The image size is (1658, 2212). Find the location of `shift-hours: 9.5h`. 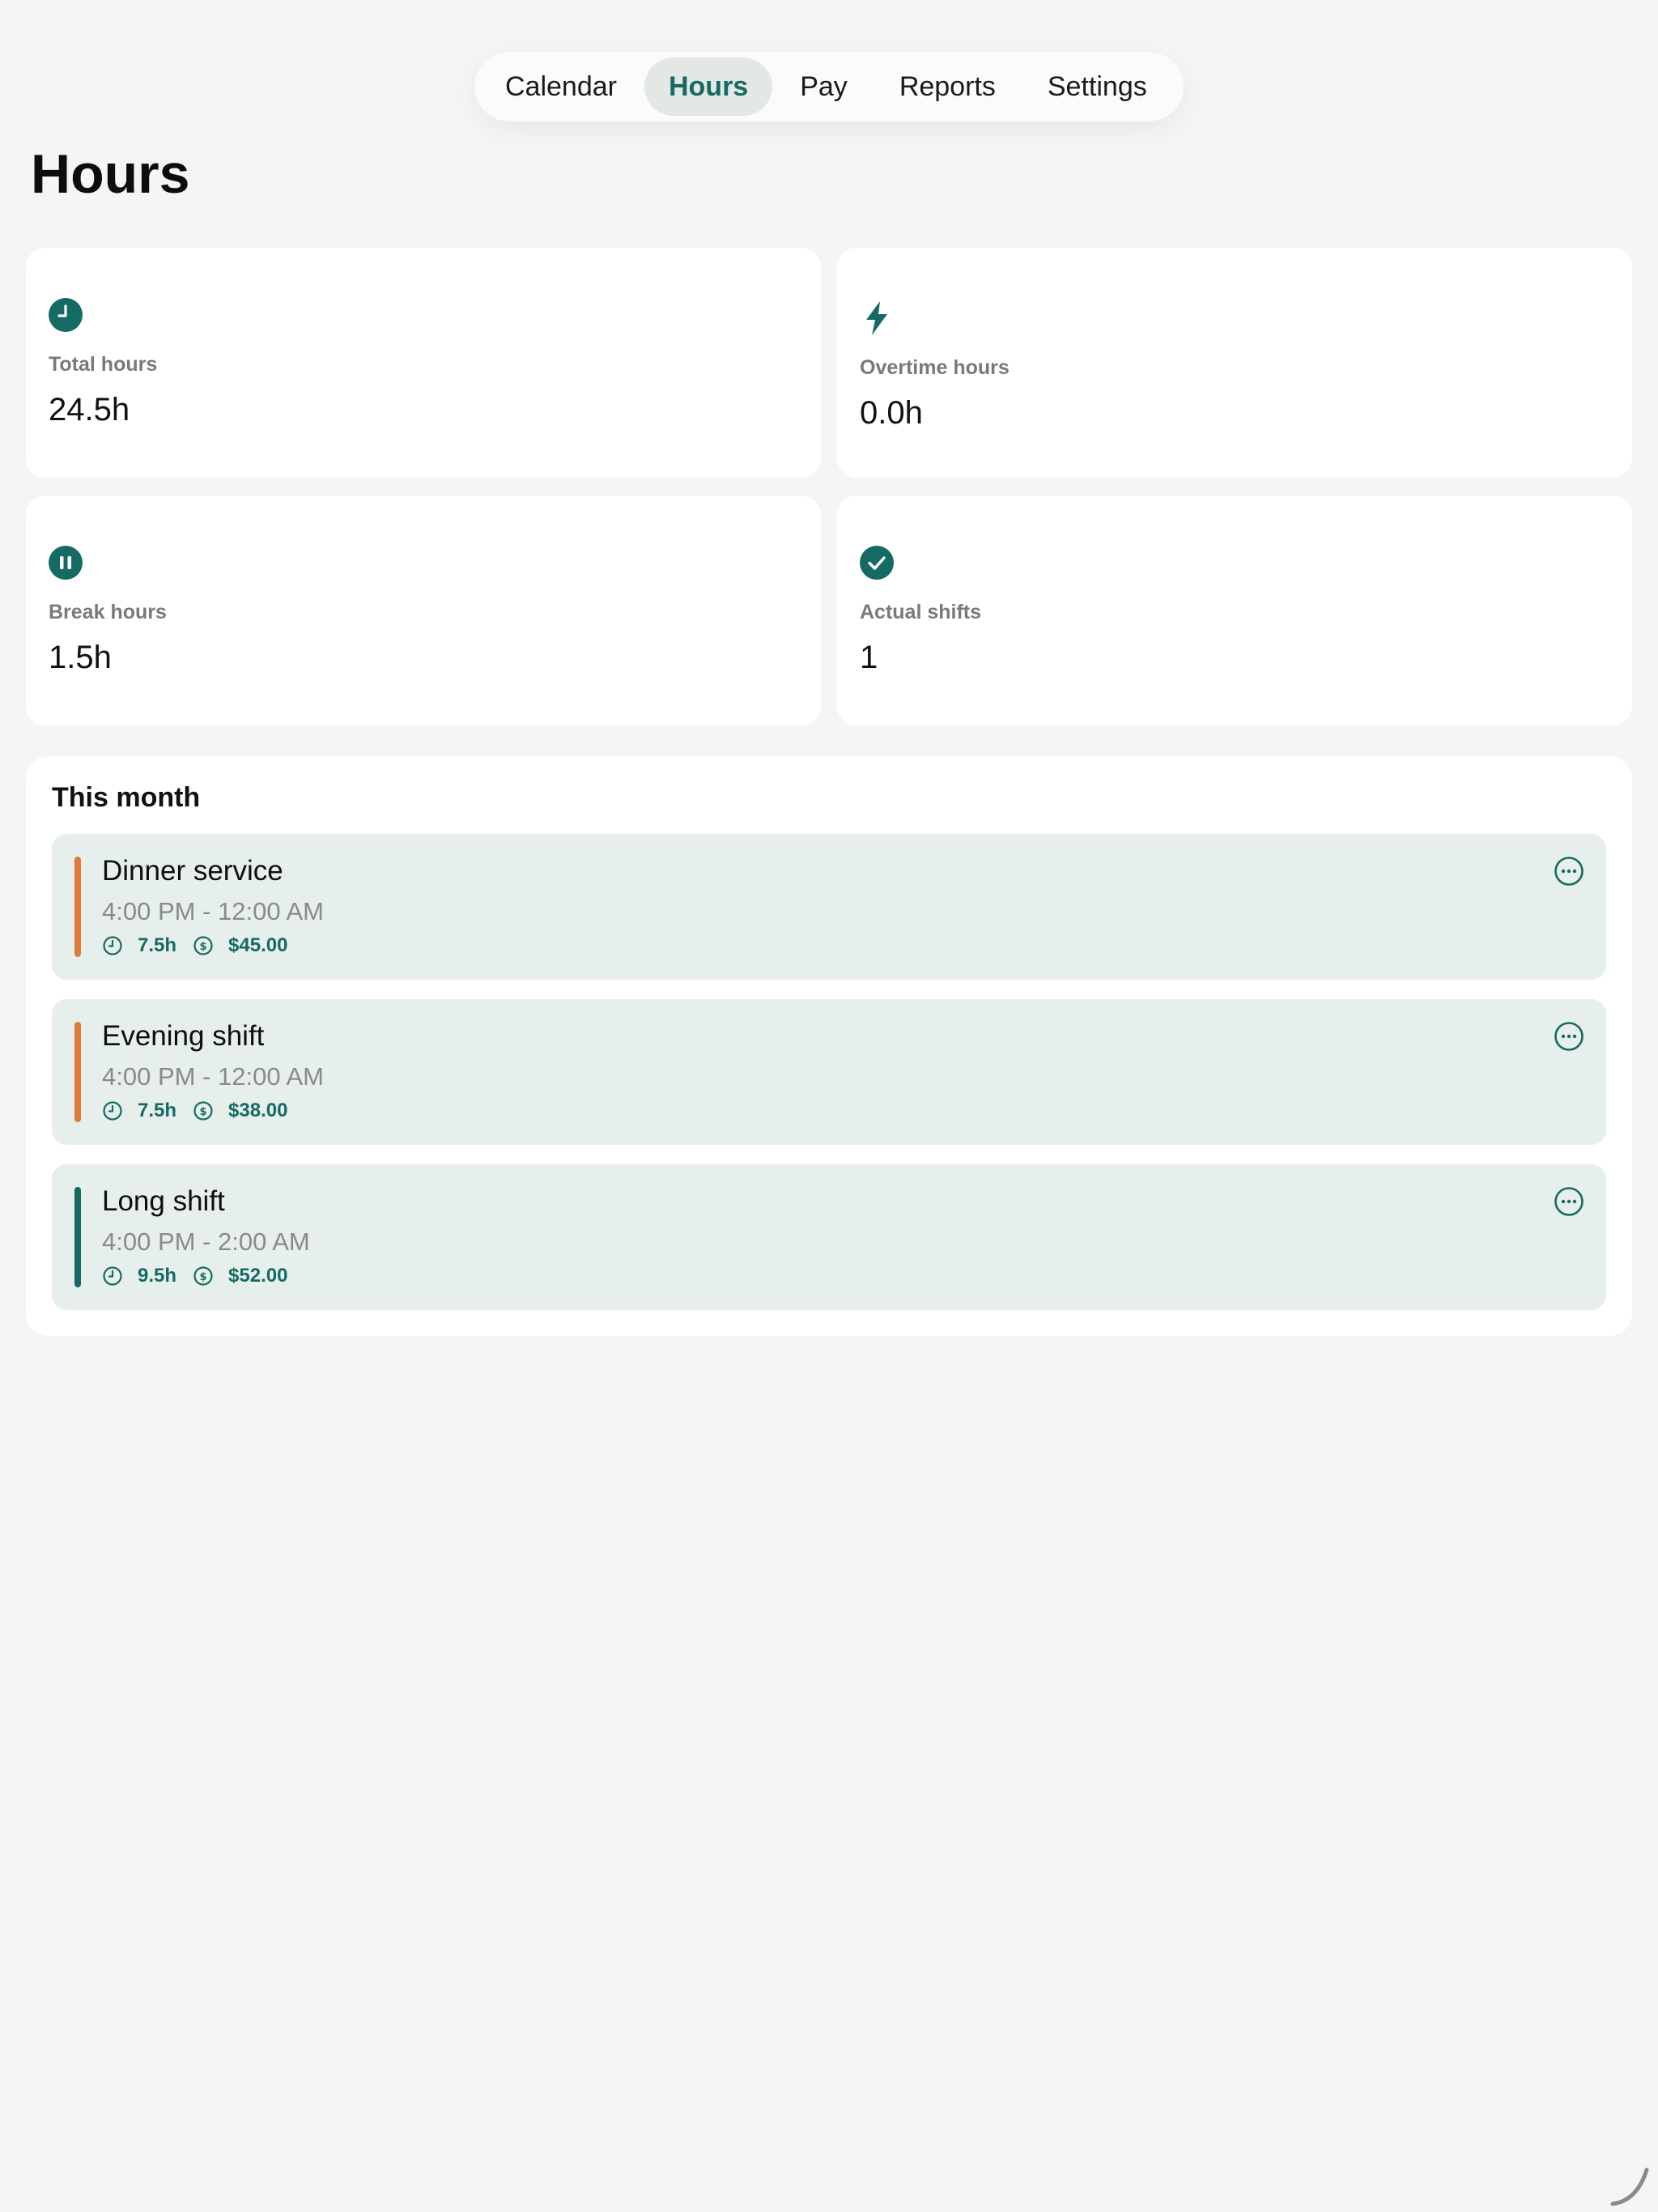

shift-hours: 9.5h is located at coordinates (157, 1276).